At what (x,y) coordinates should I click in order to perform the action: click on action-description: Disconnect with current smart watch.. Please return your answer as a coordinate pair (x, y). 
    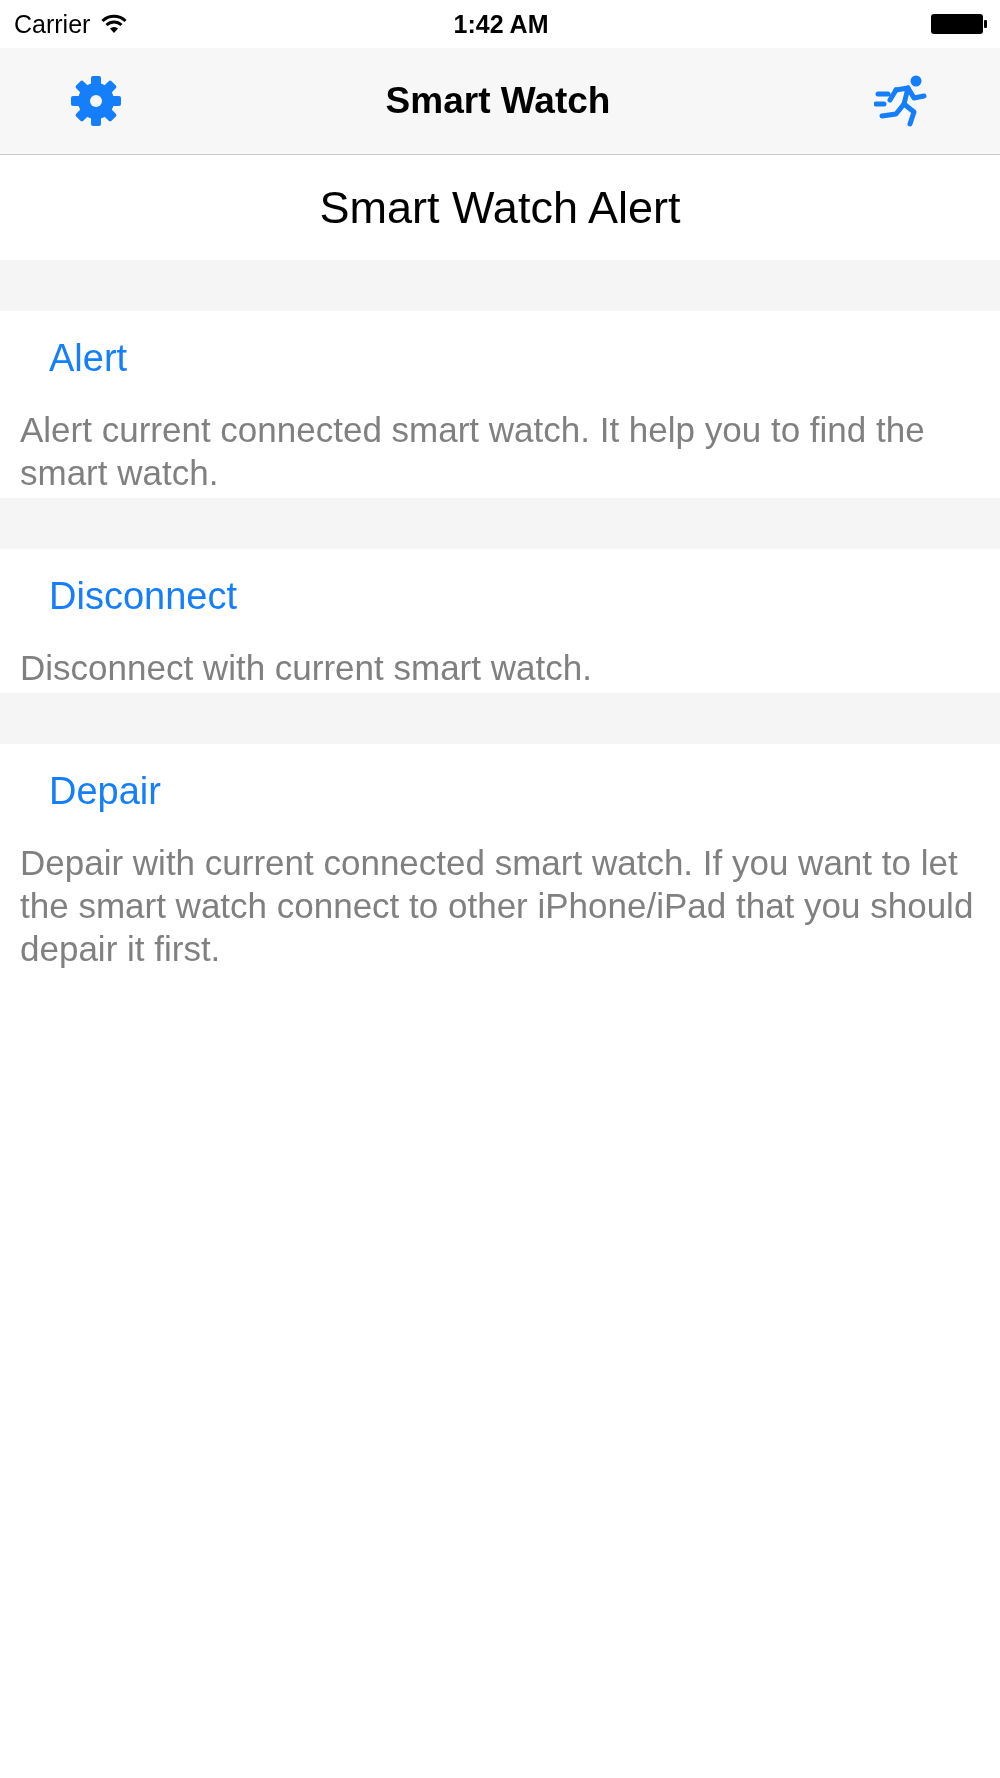
    Looking at the image, I should click on (306, 668).